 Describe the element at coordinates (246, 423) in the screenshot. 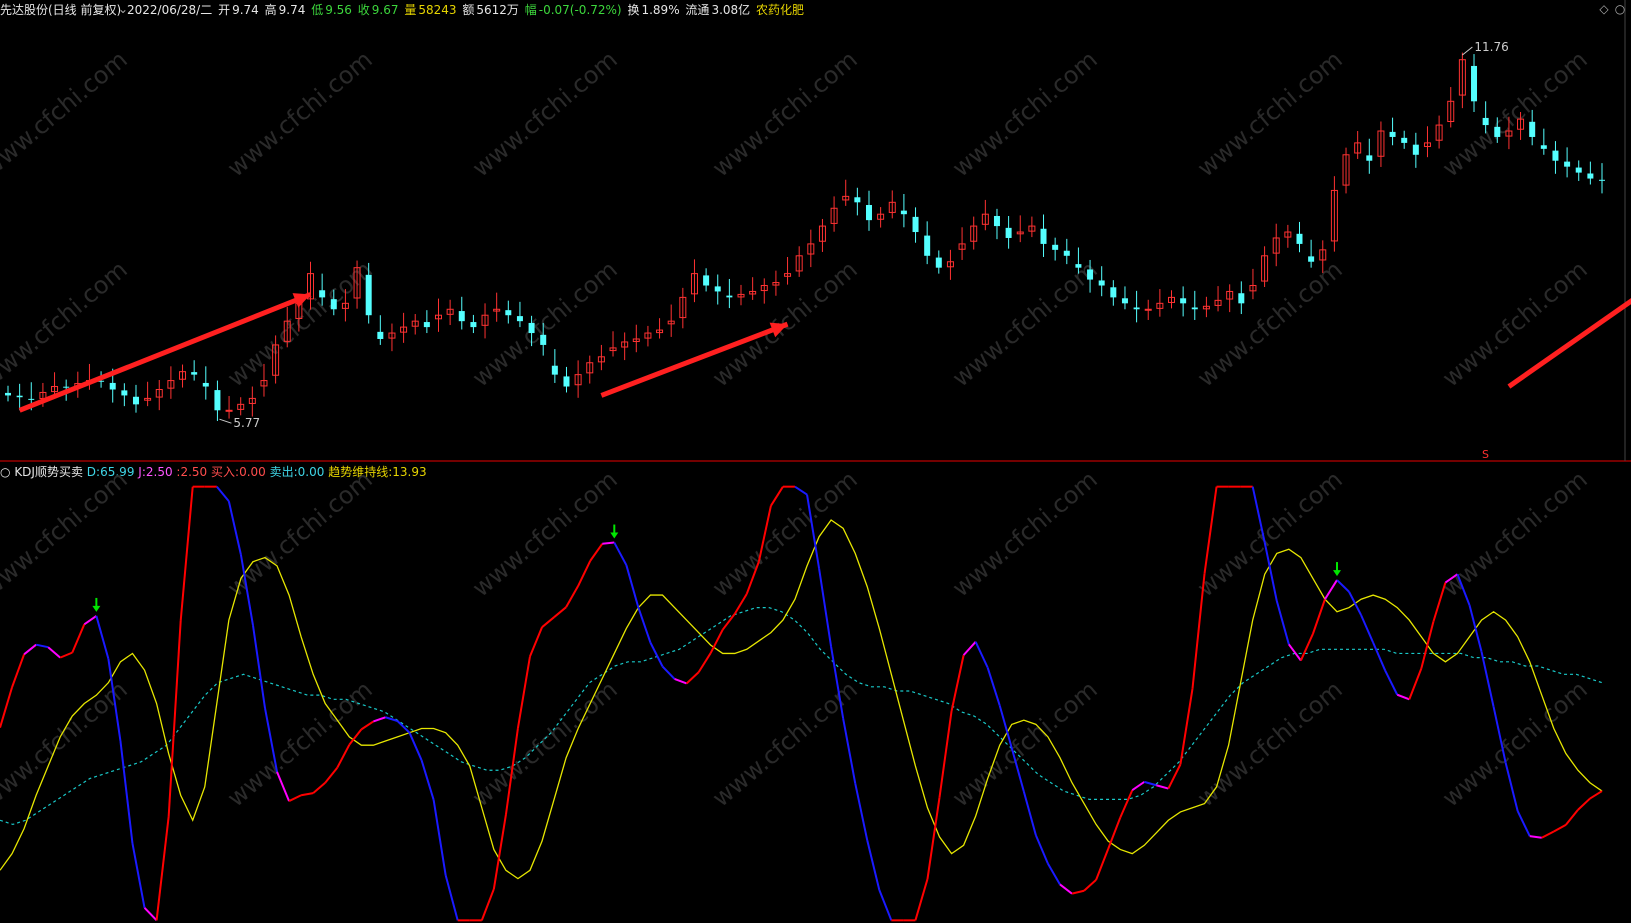

I see `low-price-label: 5.77` at that location.